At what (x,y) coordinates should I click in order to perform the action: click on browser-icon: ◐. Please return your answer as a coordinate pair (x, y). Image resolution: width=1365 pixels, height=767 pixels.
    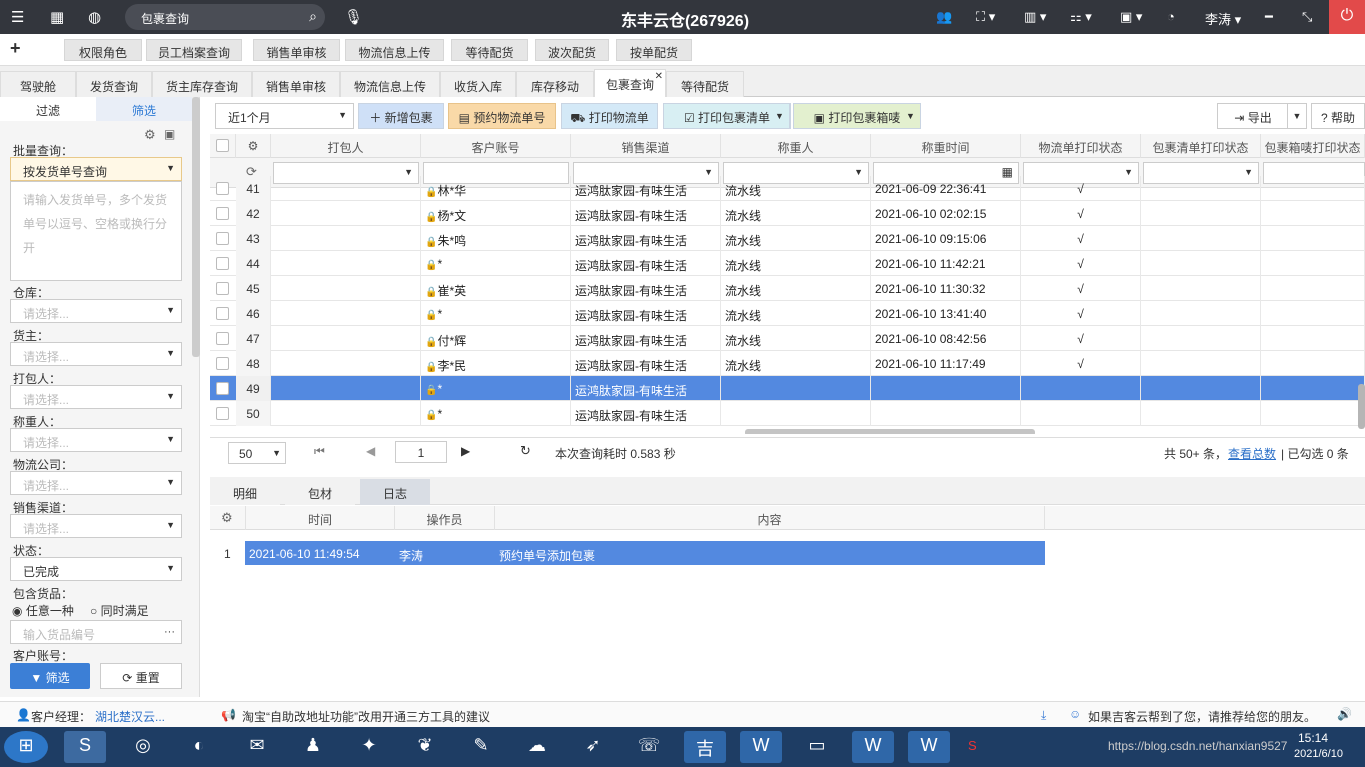
    Looking at the image, I should click on (199, 747).